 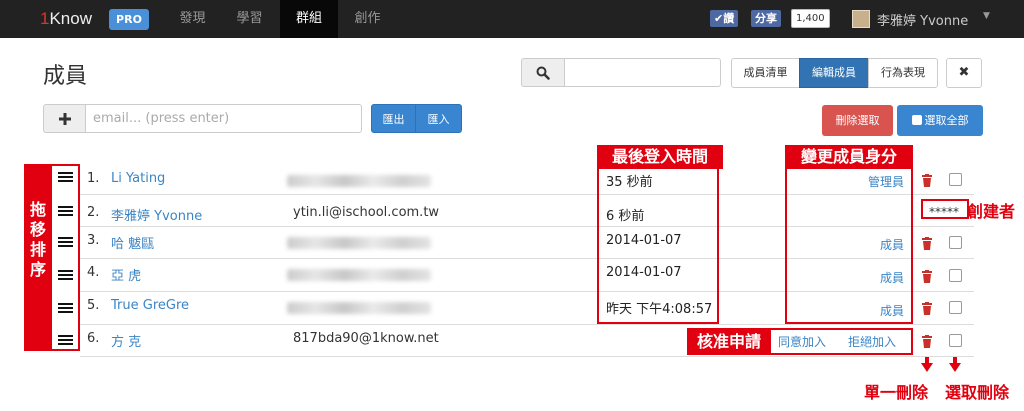 I want to click on annotation-change-role: 變更成員身分, so click(x=849, y=157).